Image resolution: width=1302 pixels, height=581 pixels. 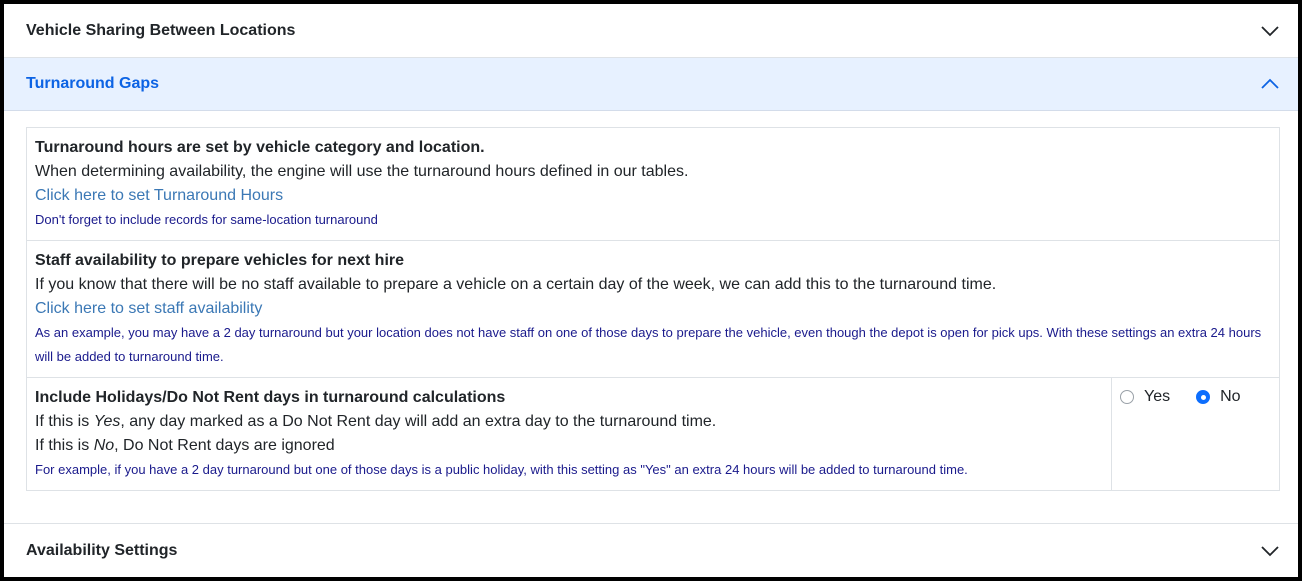 I want to click on accordion-header-label: Availability Settings, so click(x=102, y=550).